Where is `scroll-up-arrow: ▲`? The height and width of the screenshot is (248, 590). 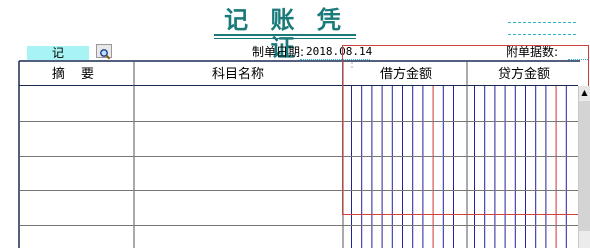 scroll-up-arrow: ▲ is located at coordinates (584, 93).